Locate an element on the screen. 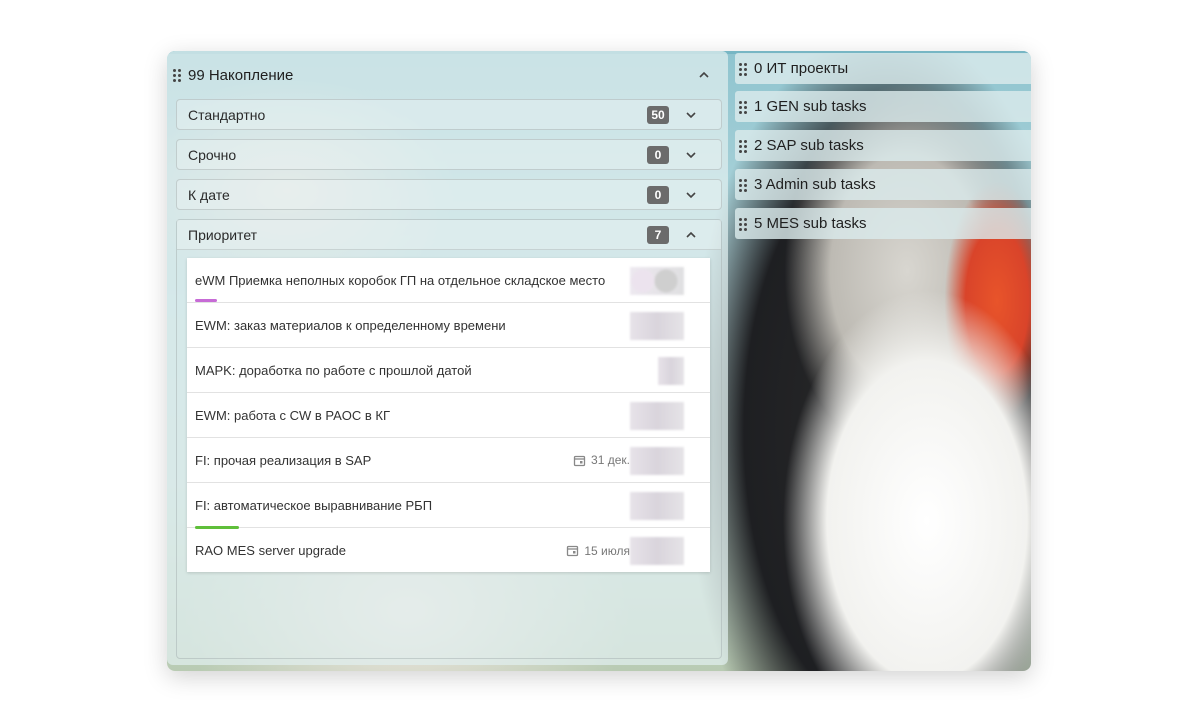  group-label: Стандартно is located at coordinates (227, 114).